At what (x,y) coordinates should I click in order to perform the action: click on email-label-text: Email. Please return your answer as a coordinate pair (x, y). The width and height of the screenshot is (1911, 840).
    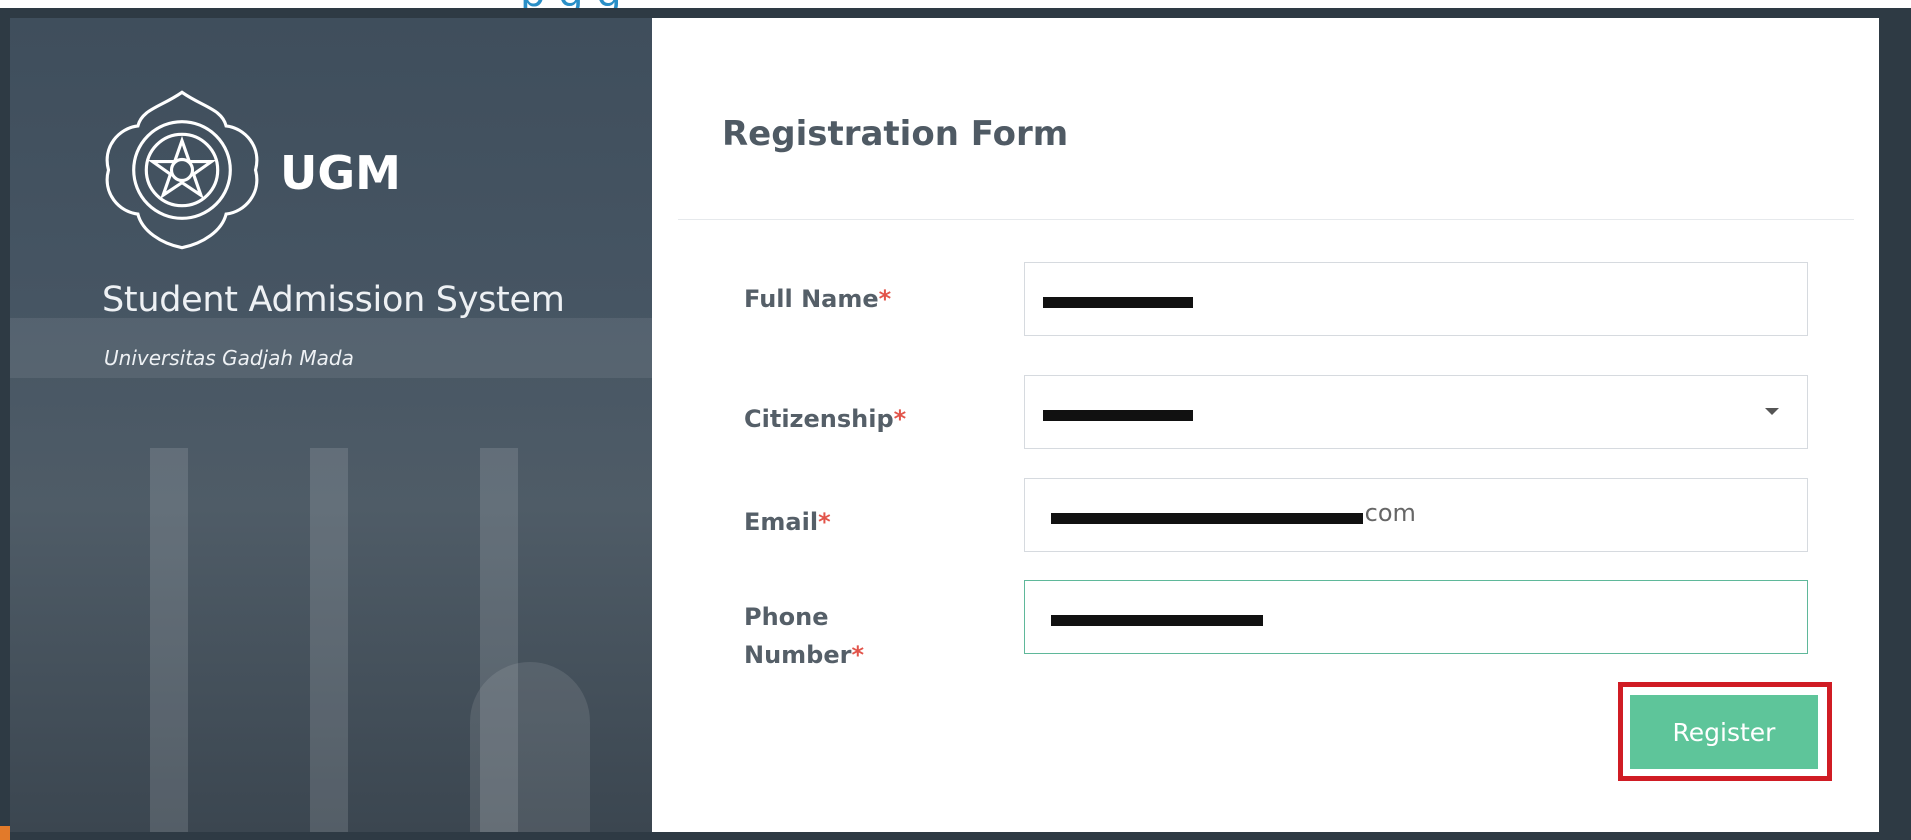
    Looking at the image, I should click on (781, 522).